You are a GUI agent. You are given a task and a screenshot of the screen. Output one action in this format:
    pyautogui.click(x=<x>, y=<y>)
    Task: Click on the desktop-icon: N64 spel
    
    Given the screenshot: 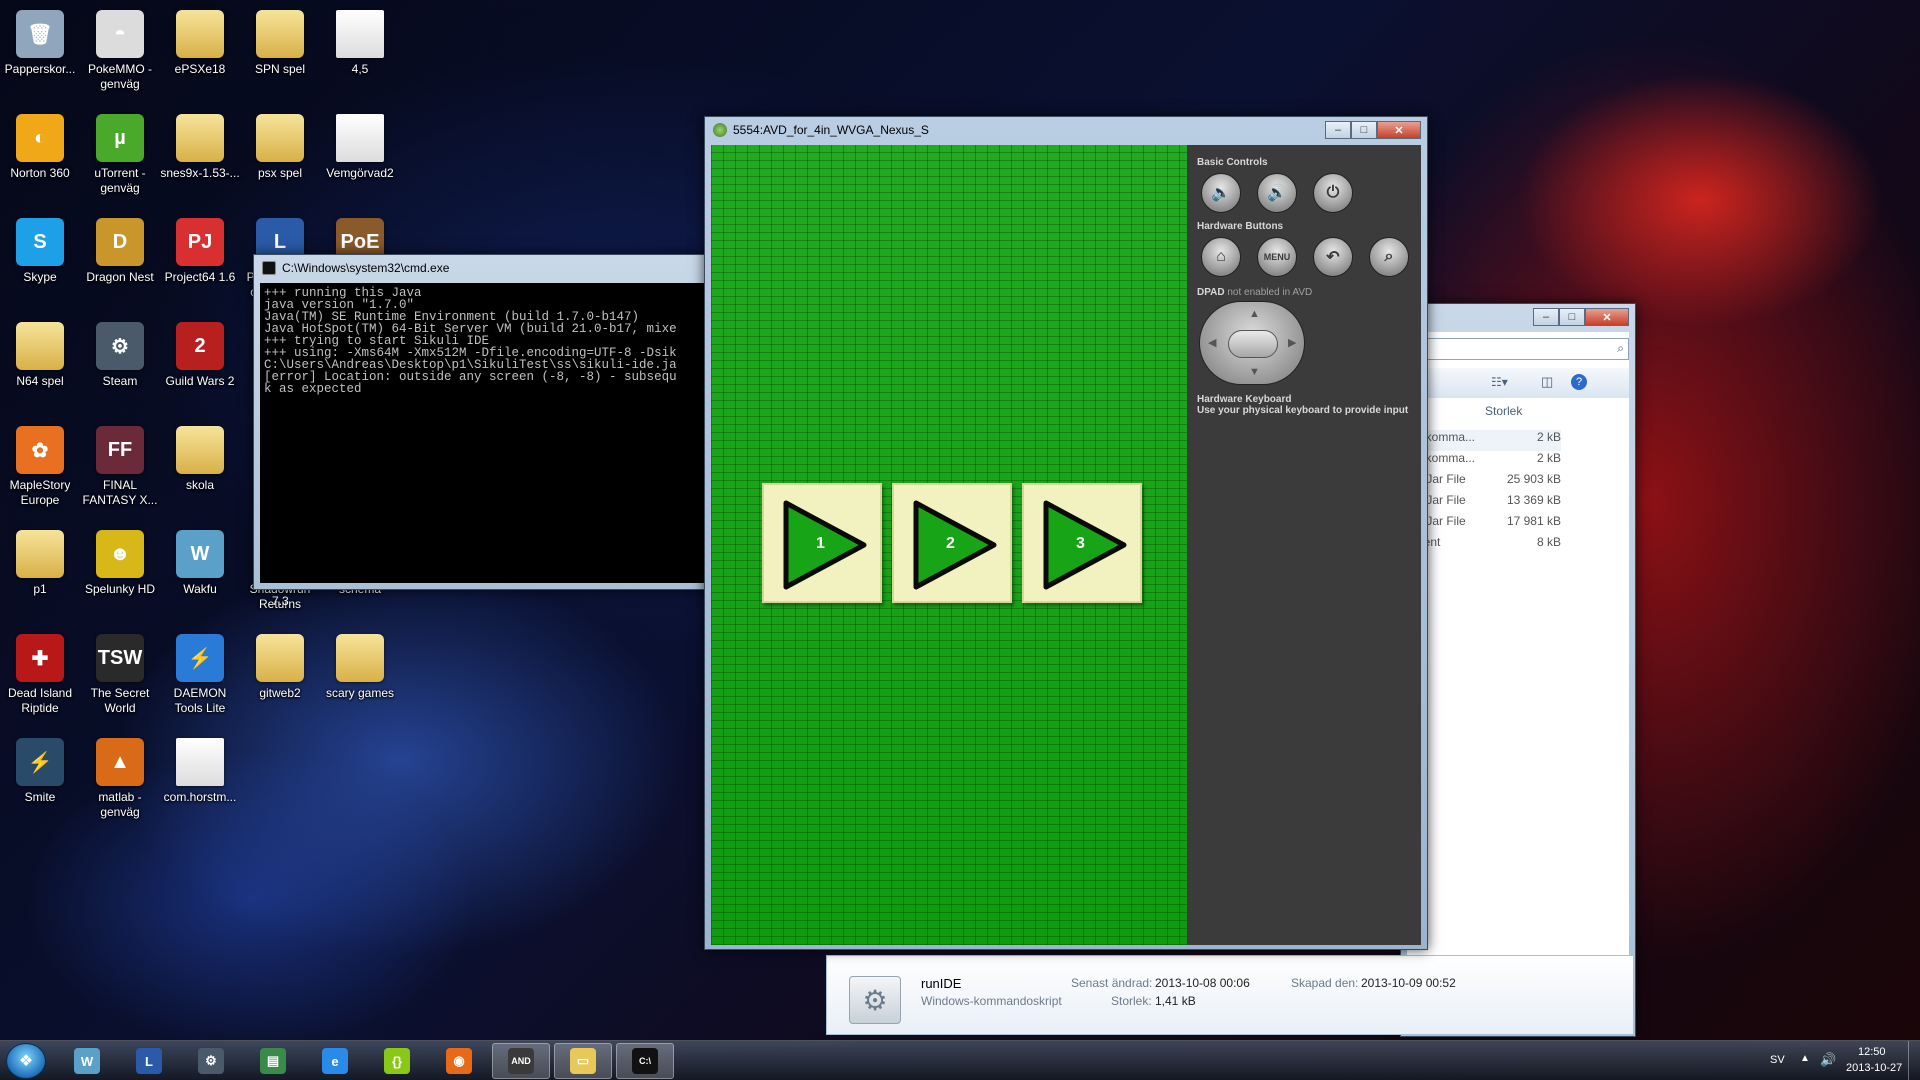 What is the action you would take?
    pyautogui.click(x=40, y=366)
    